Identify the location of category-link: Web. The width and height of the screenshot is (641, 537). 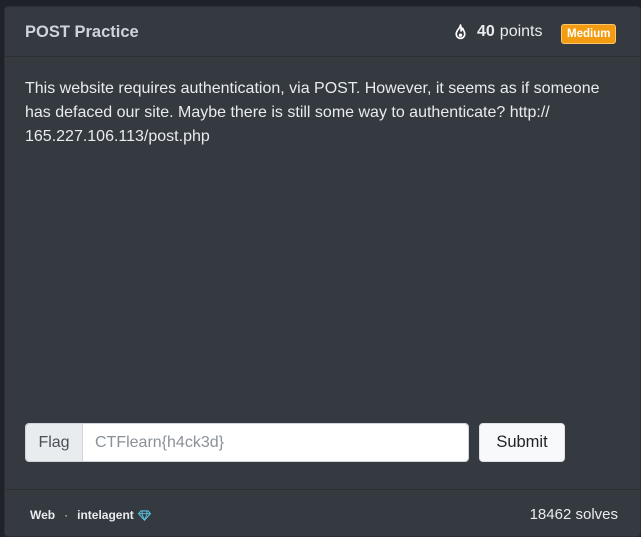
(42, 515).